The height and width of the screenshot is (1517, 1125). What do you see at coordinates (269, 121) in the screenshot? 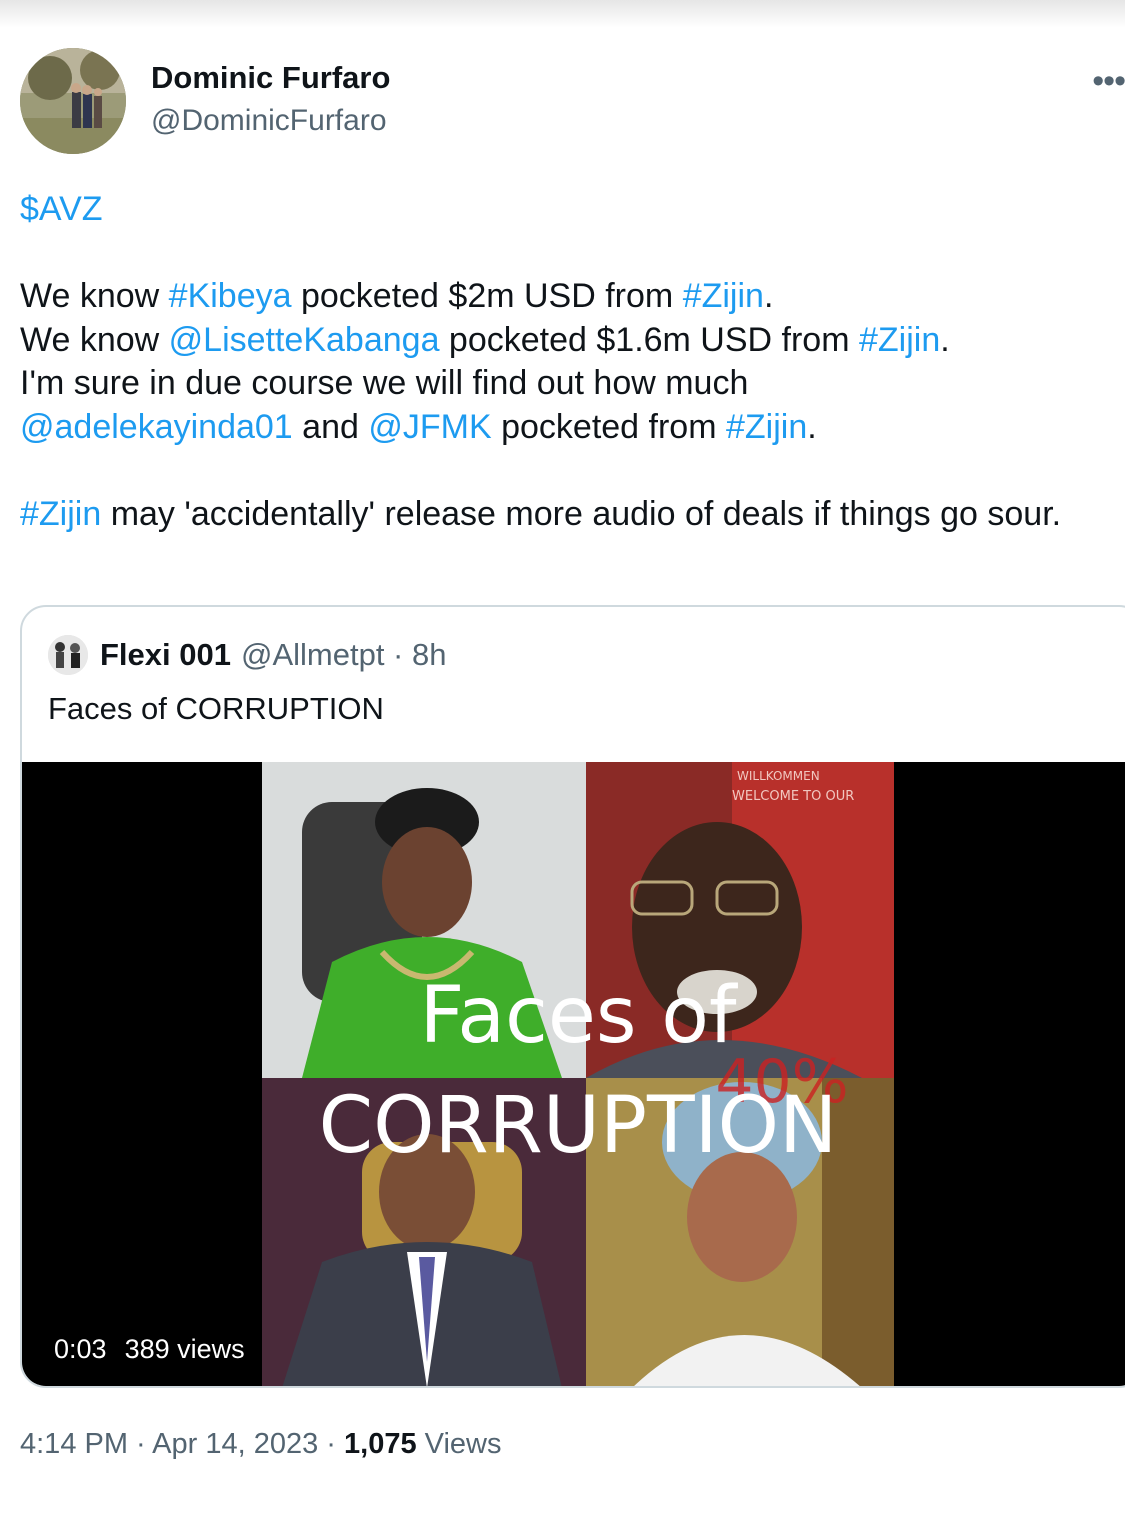
I see `author-handle: @DominicFurfaro` at bounding box center [269, 121].